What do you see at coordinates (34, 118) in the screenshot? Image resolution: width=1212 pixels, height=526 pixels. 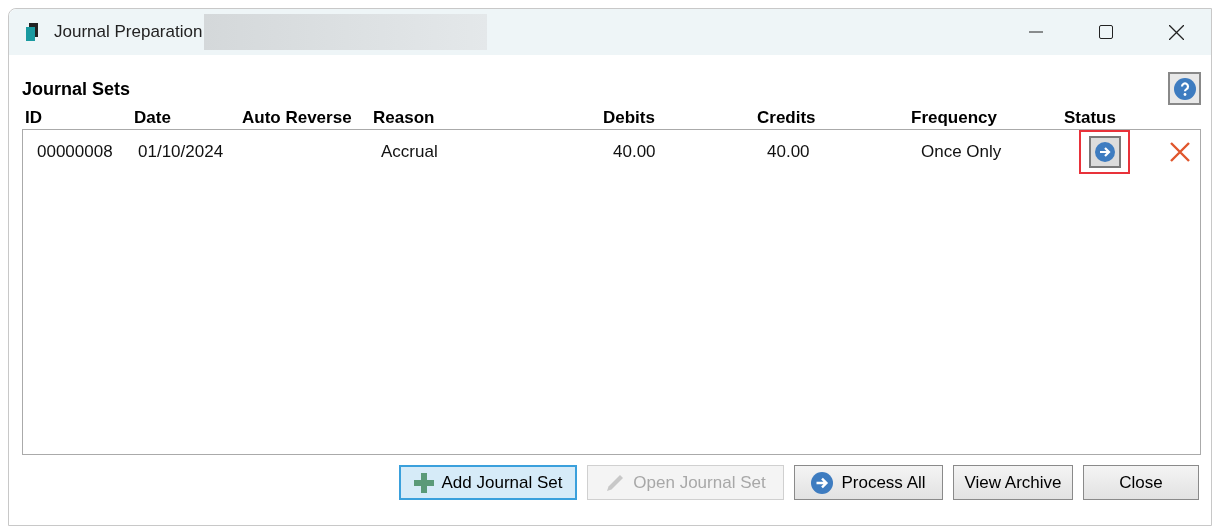 I see `column-header: ID` at bounding box center [34, 118].